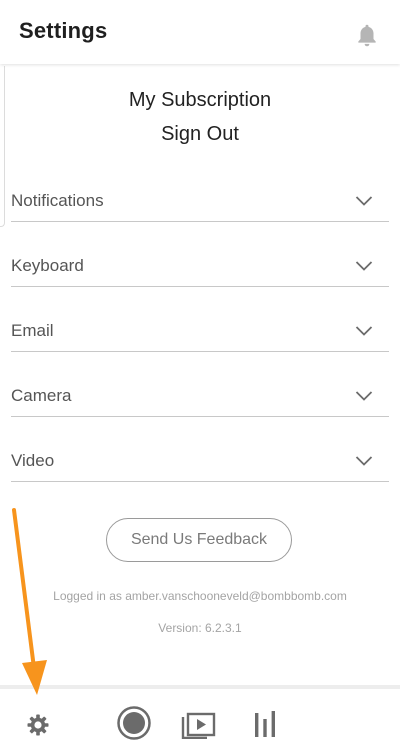 The image size is (400, 753). Describe the element at coordinates (200, 266) in the screenshot. I see `section-keyboard: Keyboard` at that location.